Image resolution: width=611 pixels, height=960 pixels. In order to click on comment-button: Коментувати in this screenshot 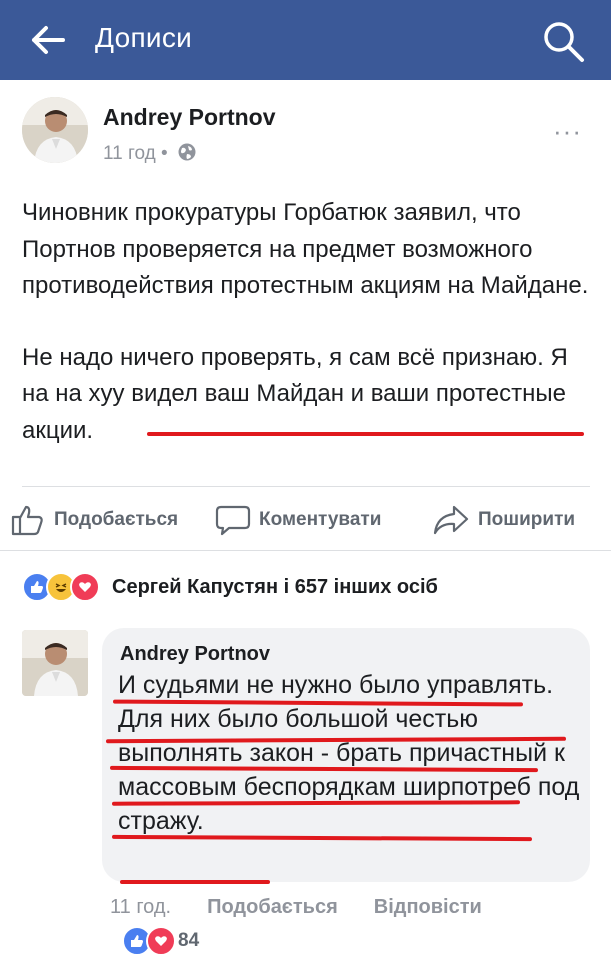, I will do `click(298, 520)`.